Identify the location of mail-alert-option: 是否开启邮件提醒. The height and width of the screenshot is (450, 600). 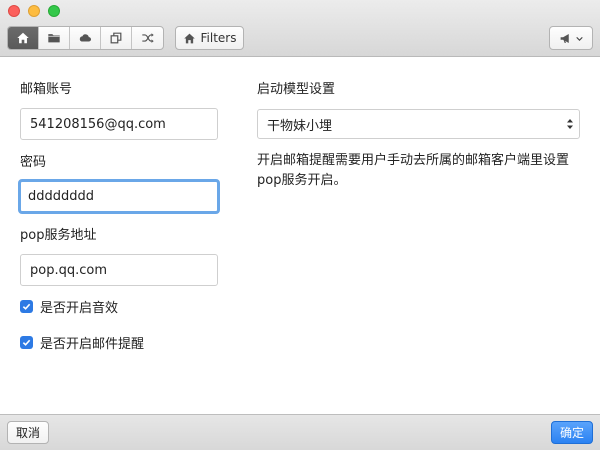
(82, 342).